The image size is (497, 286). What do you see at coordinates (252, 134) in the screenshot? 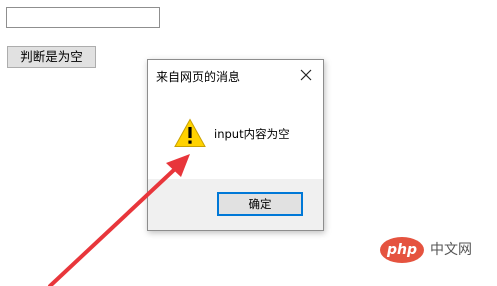
I see `dialog-message: input内容为空` at bounding box center [252, 134].